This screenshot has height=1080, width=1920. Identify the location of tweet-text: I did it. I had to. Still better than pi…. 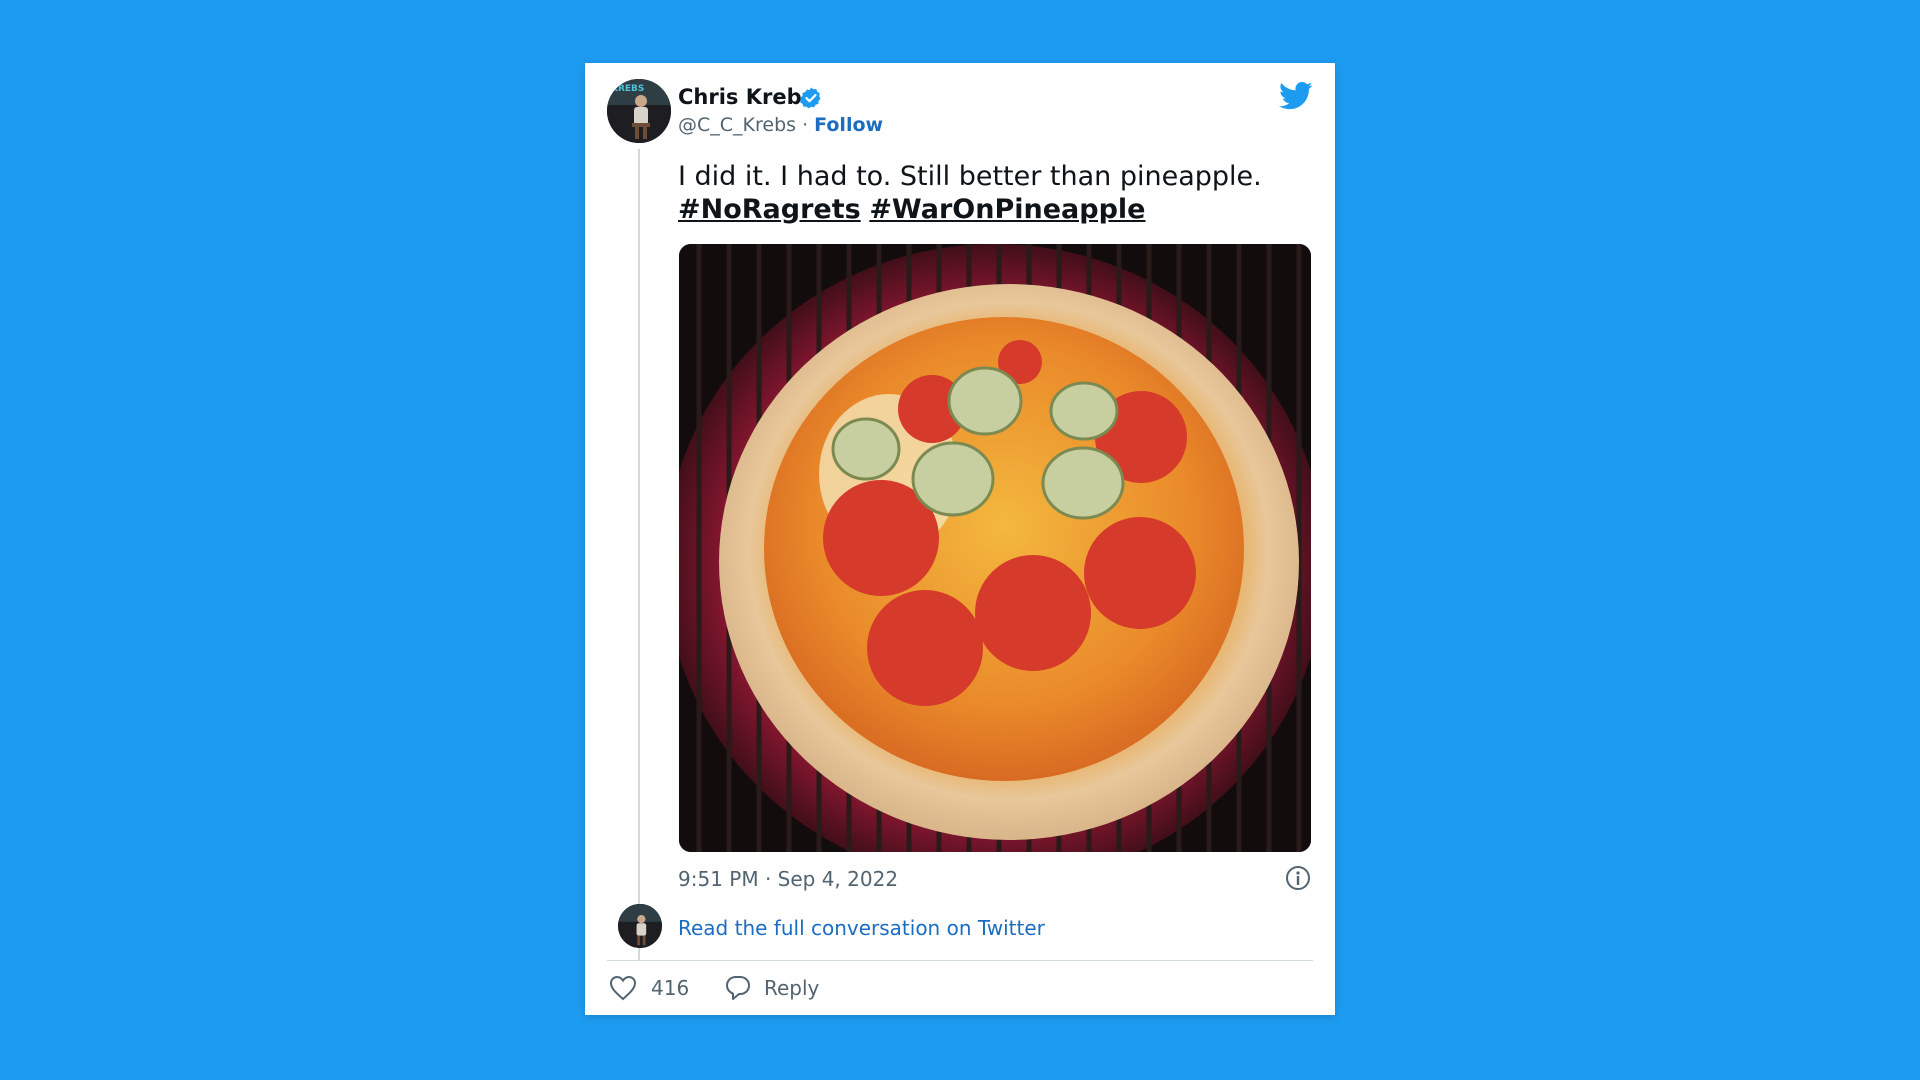
(988, 193).